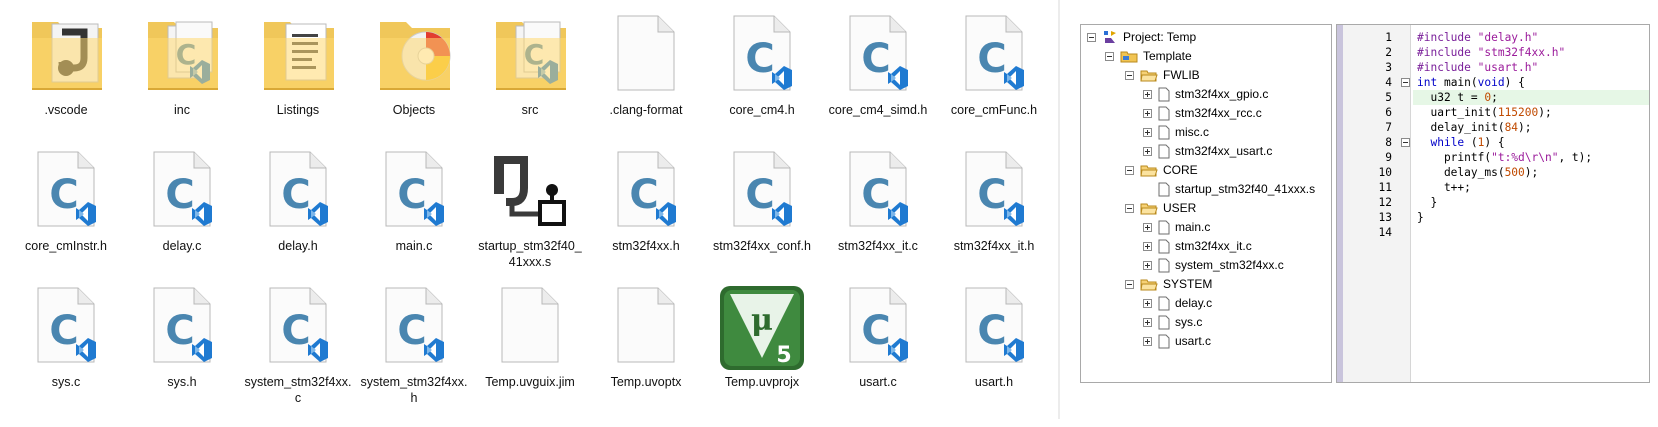 This screenshot has height=427, width=1658. Describe the element at coordinates (646, 212) in the screenshot. I see `file-item: C stm32f4xx.h` at that location.